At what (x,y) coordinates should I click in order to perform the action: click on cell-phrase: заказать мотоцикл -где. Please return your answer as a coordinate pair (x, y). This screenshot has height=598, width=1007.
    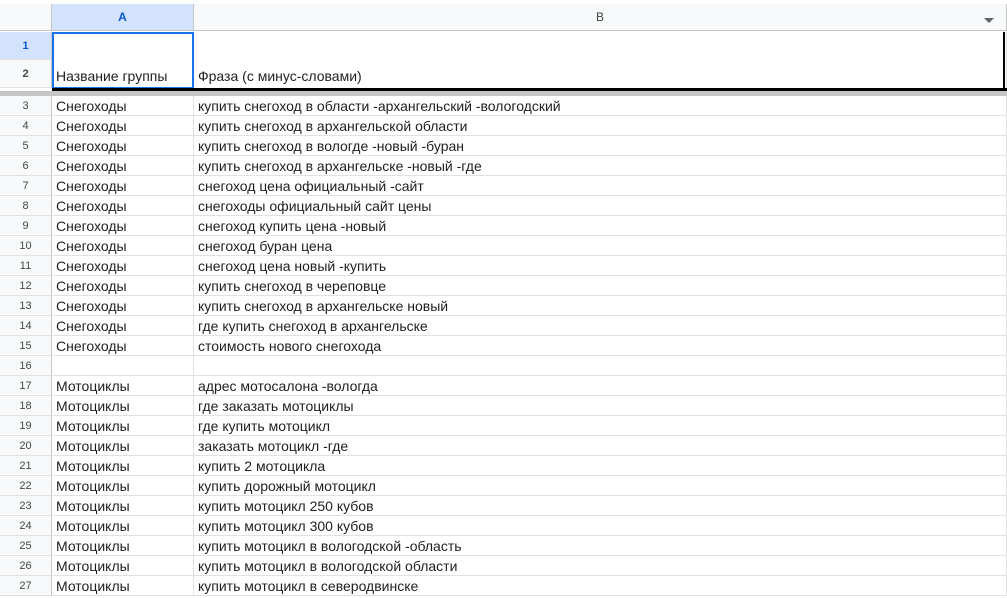
    Looking at the image, I should click on (600, 446).